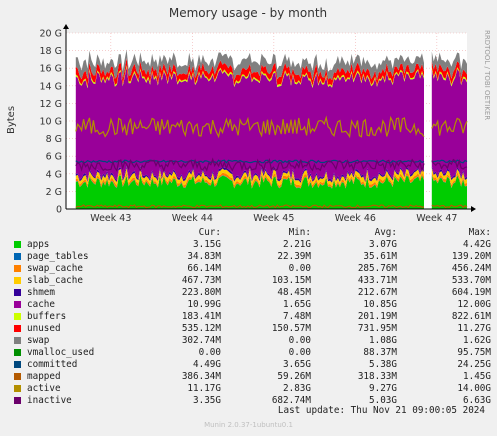  What do you see at coordinates (291, 280) in the screenshot?
I see `legend-min: 103.15M` at bounding box center [291, 280].